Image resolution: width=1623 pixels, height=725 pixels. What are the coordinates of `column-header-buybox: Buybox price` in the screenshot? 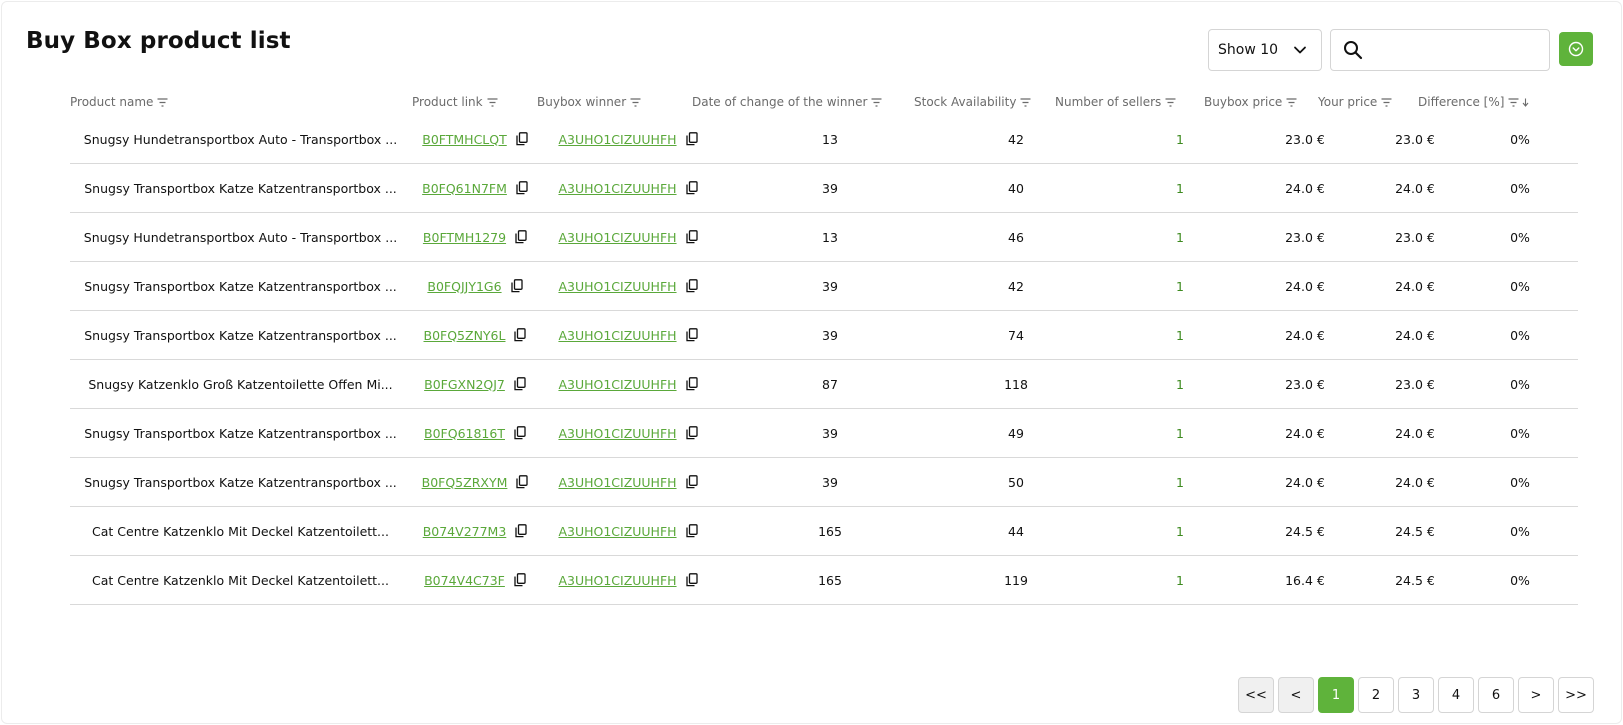 It's located at (1250, 102).